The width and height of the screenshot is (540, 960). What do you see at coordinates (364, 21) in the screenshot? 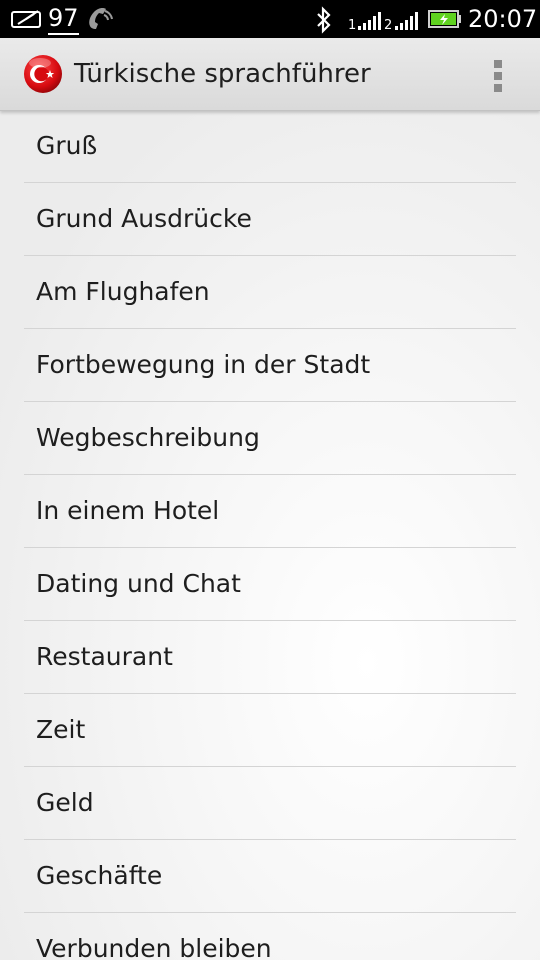
I see `signal-1-icon: 1` at bounding box center [364, 21].